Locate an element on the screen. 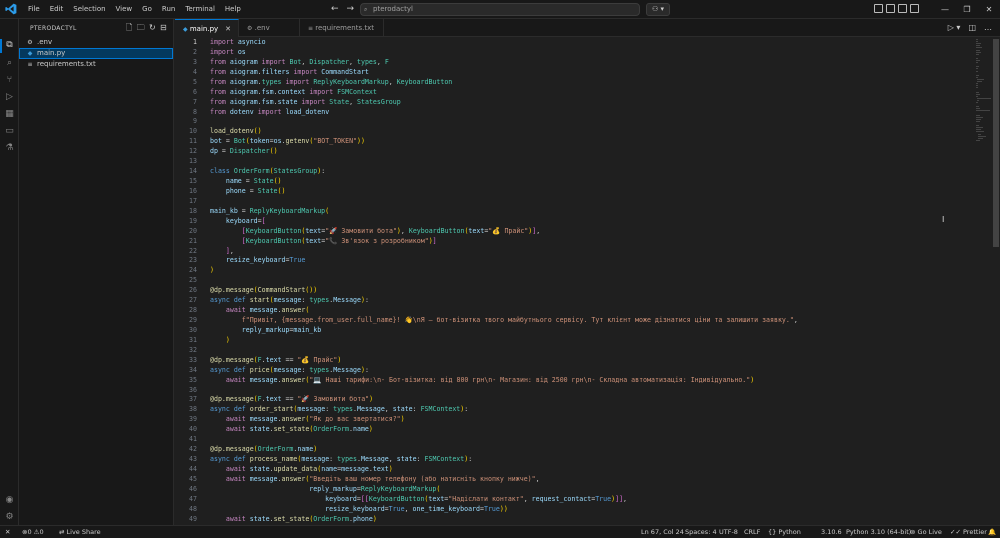  code-line: 1 import asyncio is located at coordinates (587, 42).